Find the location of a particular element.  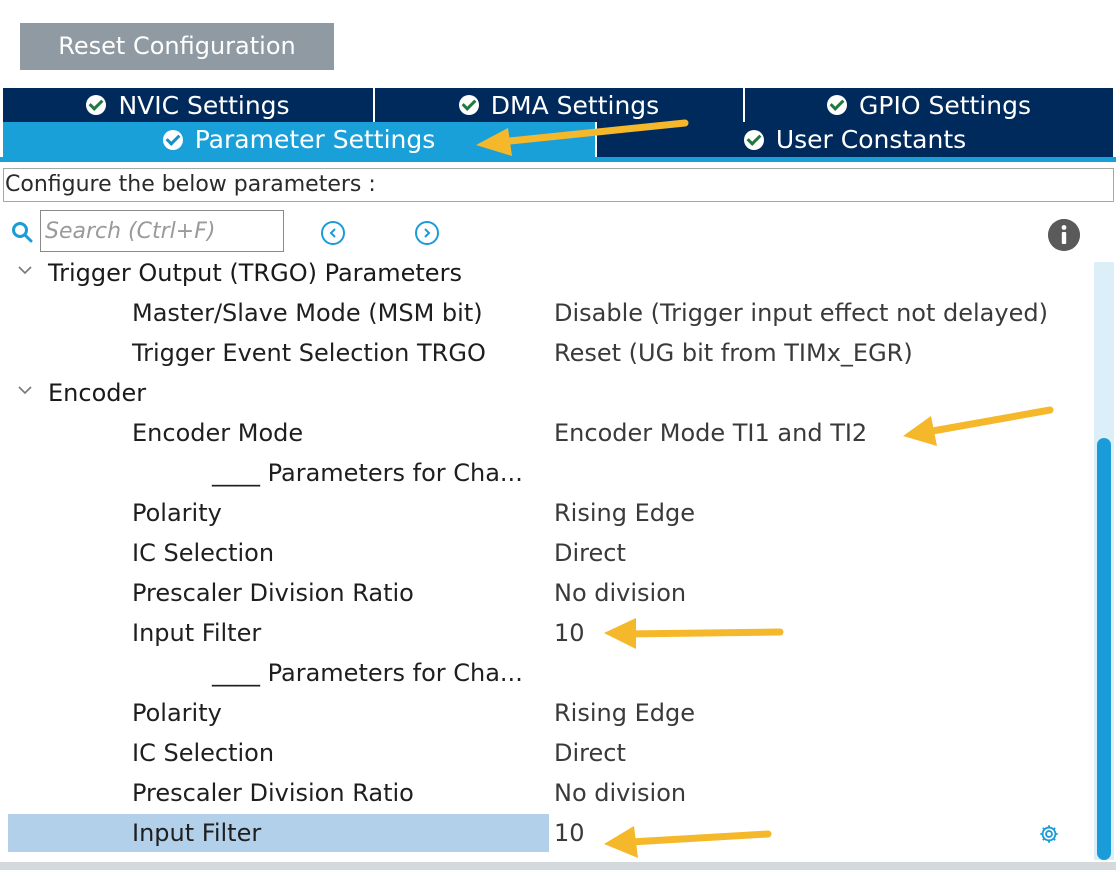

chevron-left-icon is located at coordinates (332, 233).